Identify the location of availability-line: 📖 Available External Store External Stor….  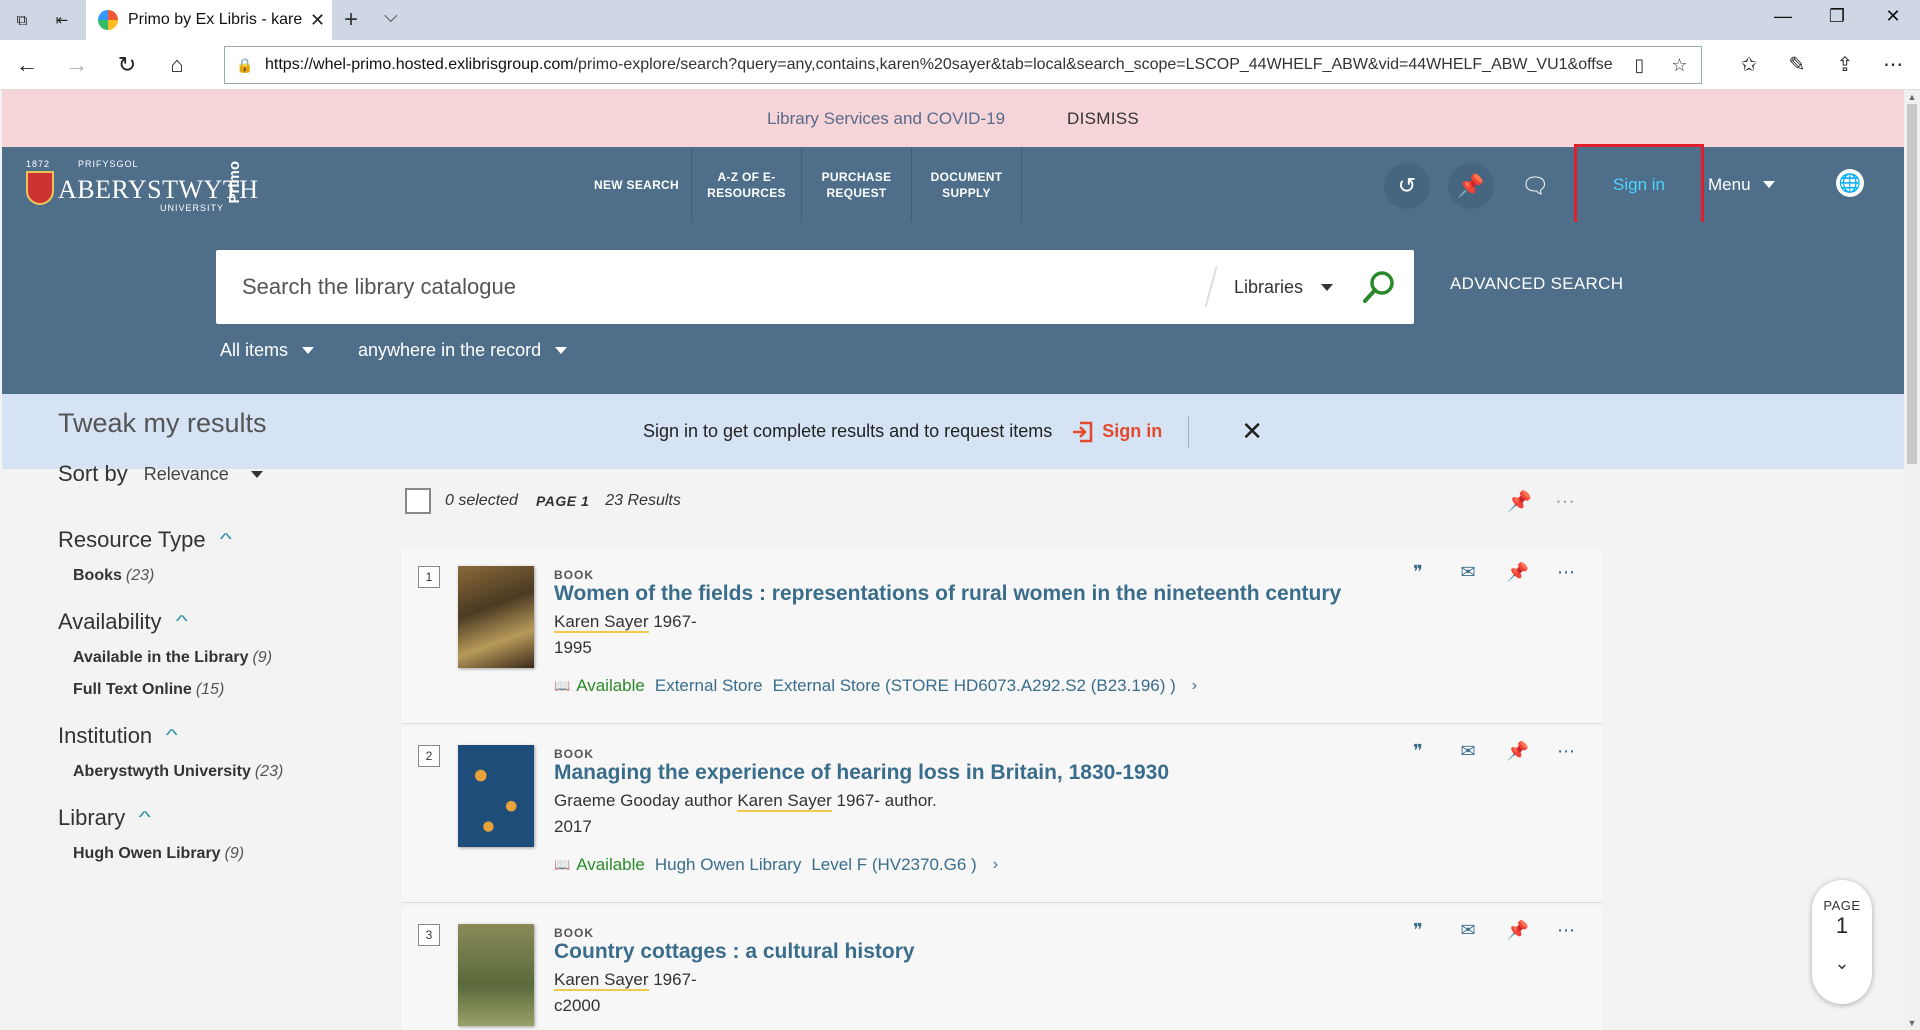
(875, 686).